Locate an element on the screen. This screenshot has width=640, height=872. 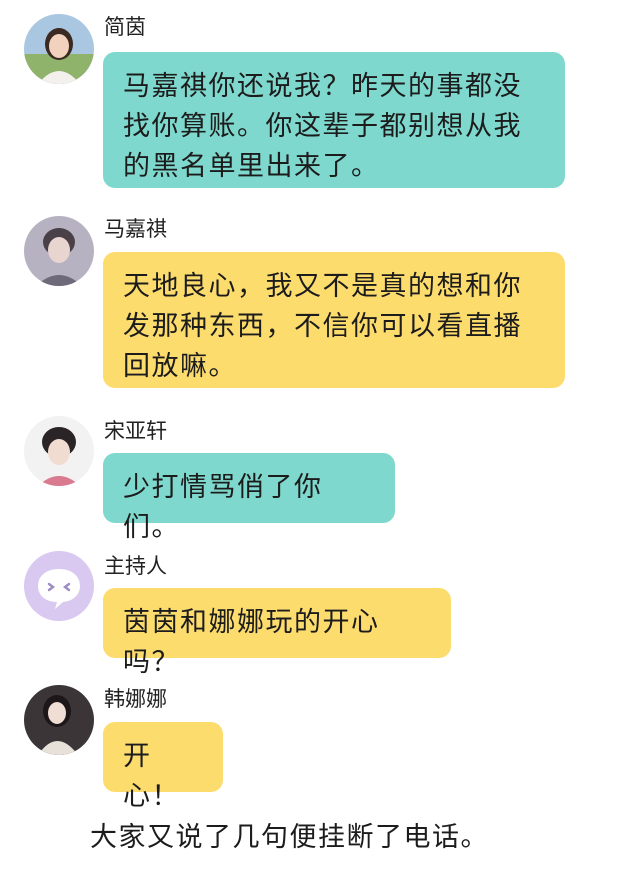
message-bubble: 茵茵和娜娜玩的开心吗？ is located at coordinates (277, 633).